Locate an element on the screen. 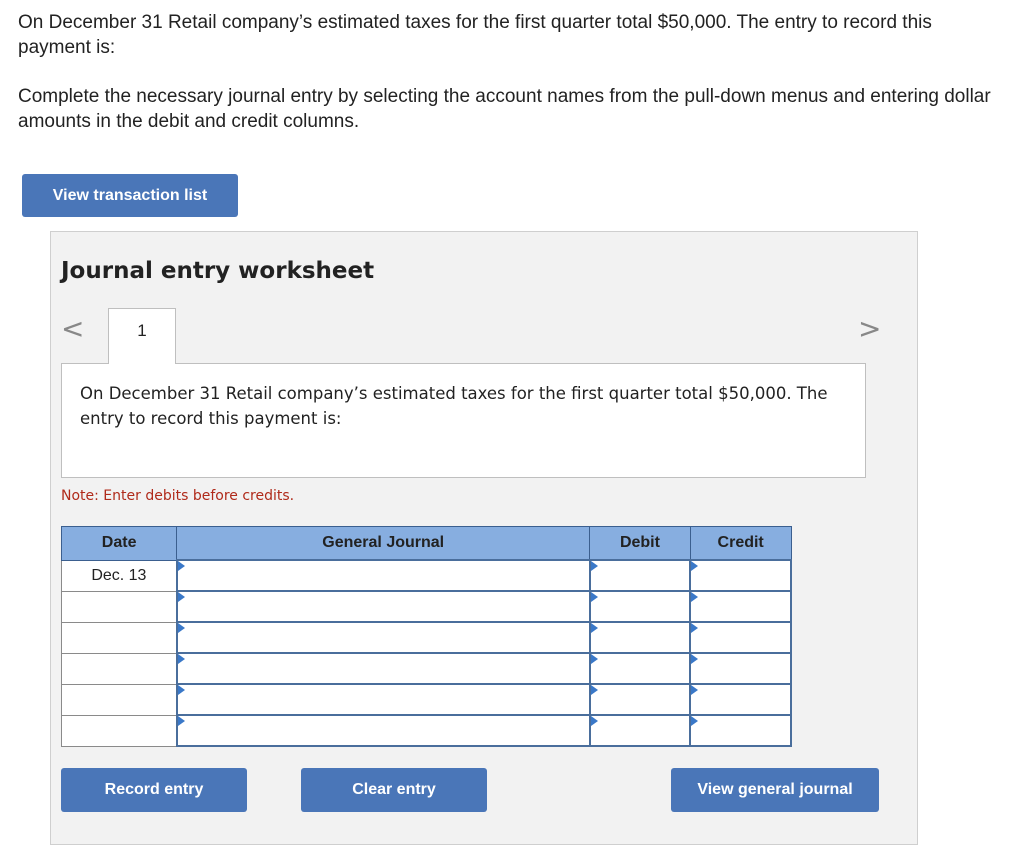 Image resolution: width=1024 pixels, height=859 pixels. clear-entry-button: Clear entry is located at coordinates (394, 790).